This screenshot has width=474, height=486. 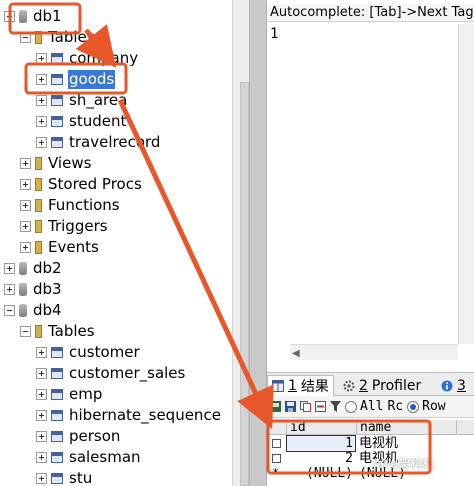 What do you see at coordinates (47, 268) in the screenshot?
I see `tree-item-label: db2` at bounding box center [47, 268].